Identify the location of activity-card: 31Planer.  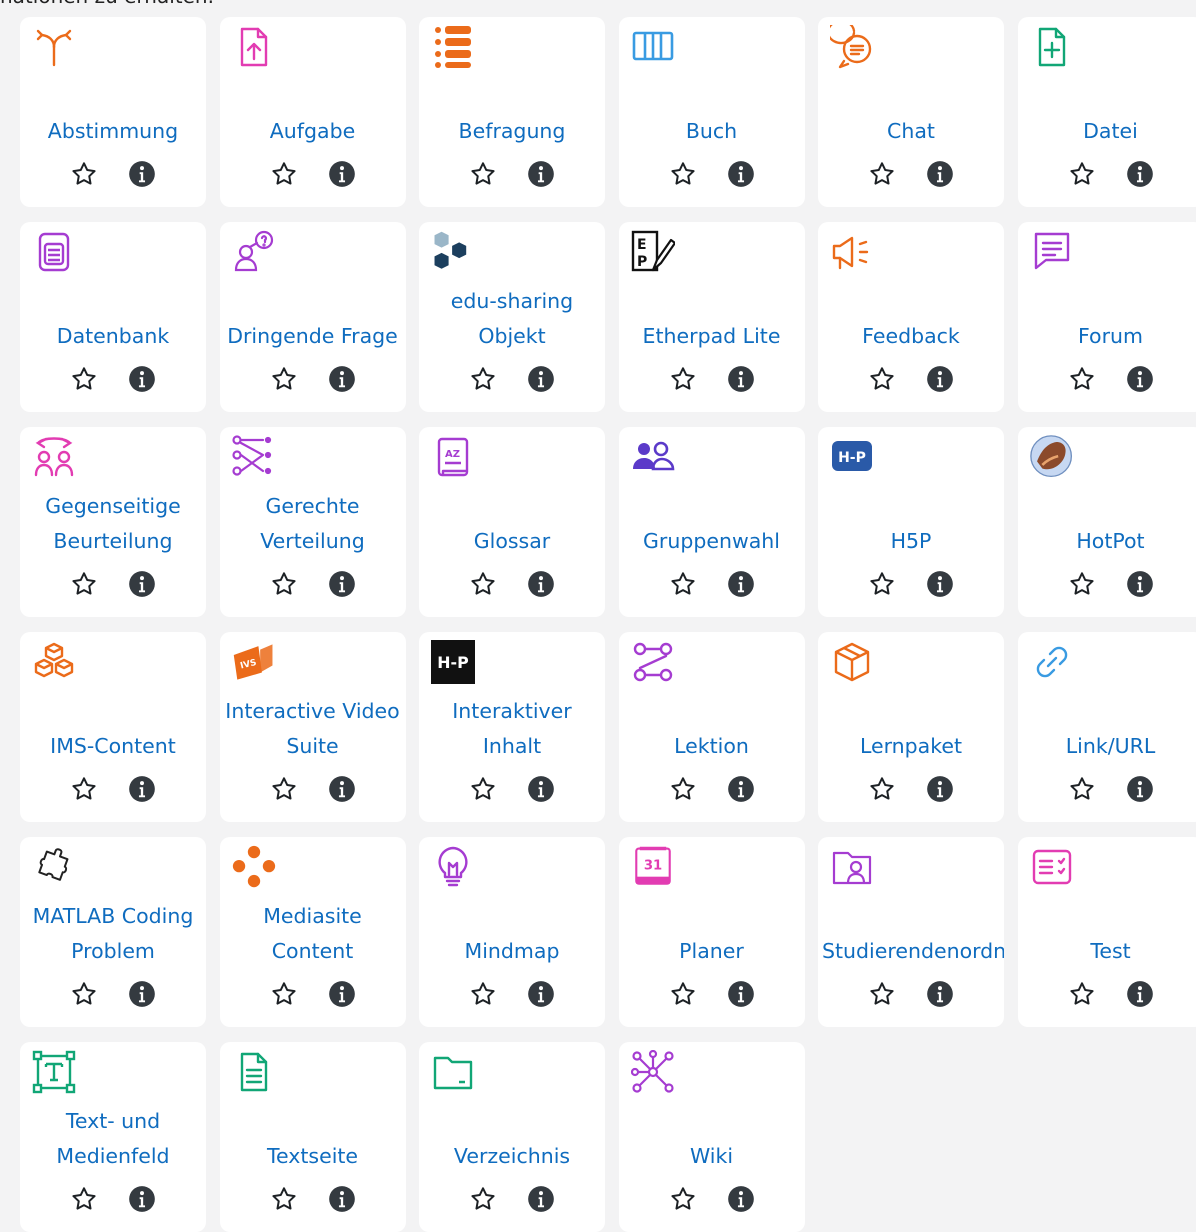
(712, 932).